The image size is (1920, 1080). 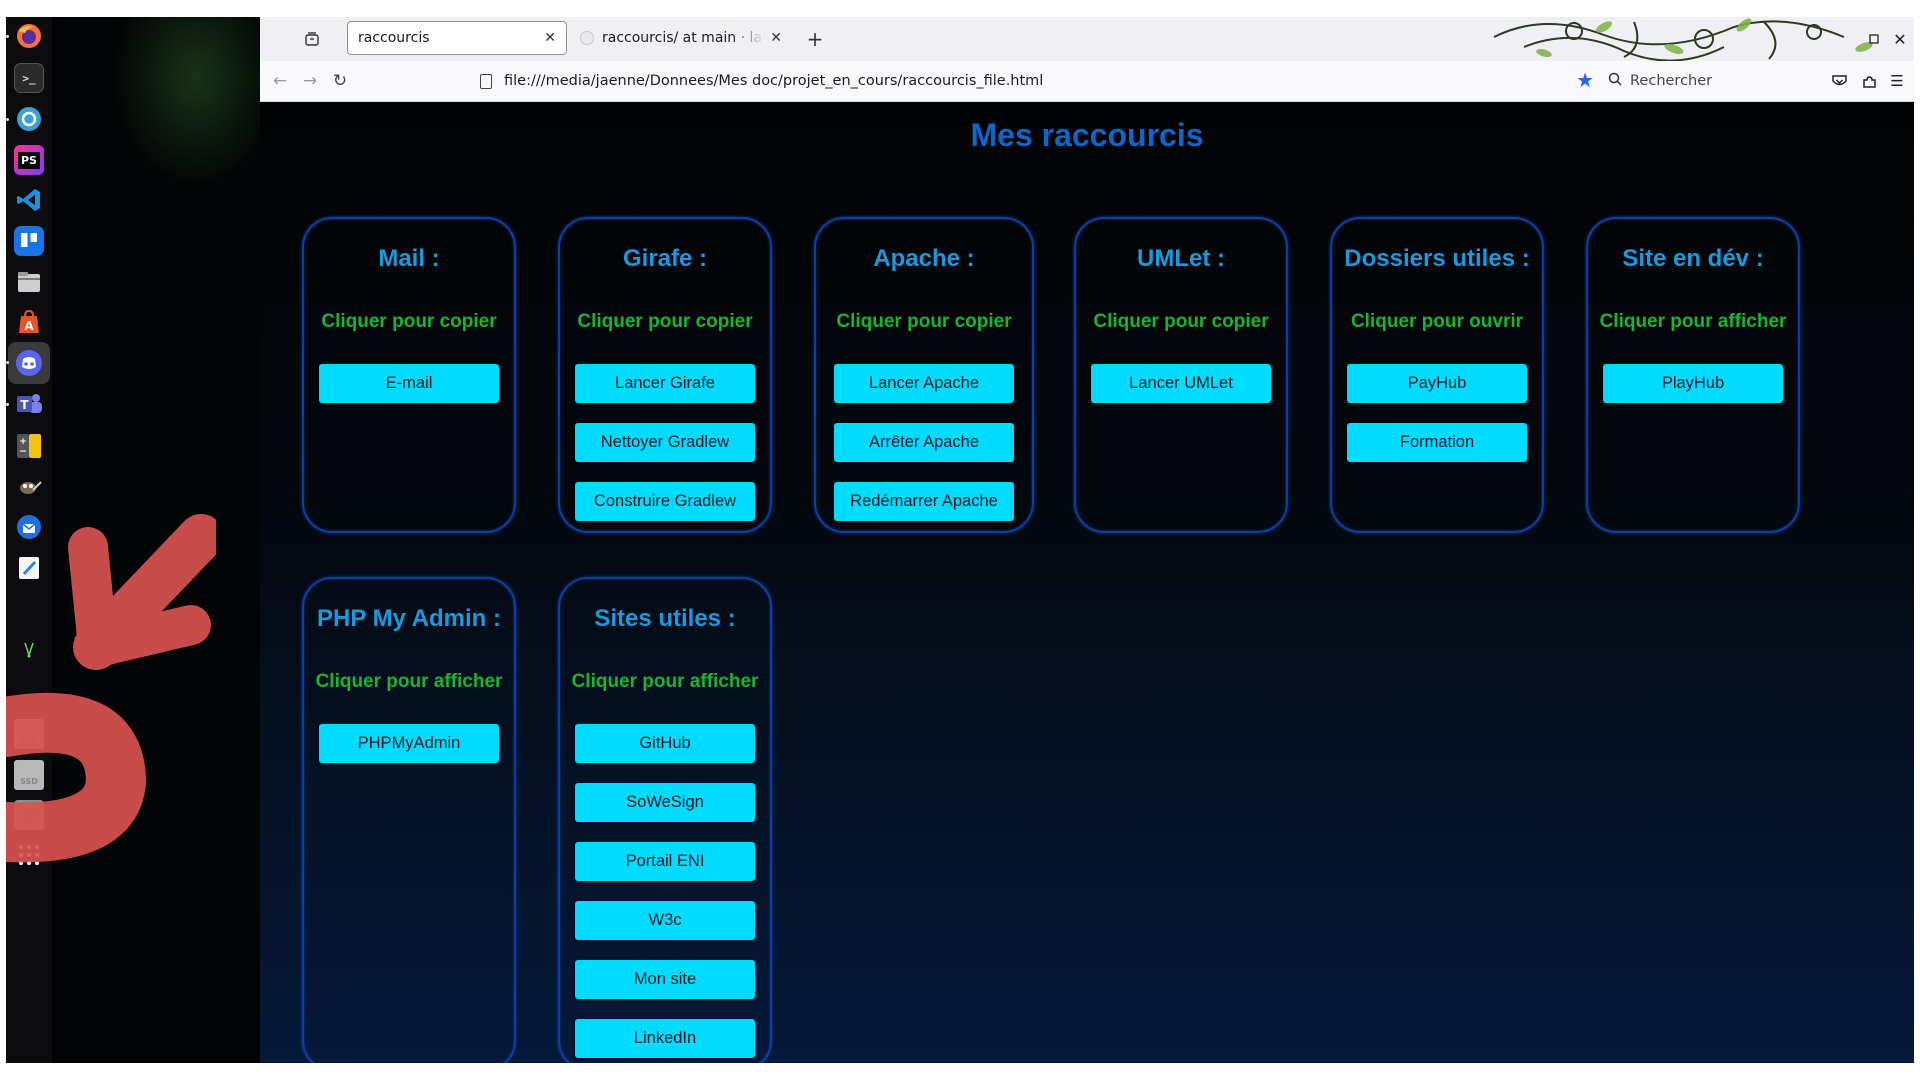 I want to click on portail-eni-button: Portail ENI, so click(x=665, y=861).